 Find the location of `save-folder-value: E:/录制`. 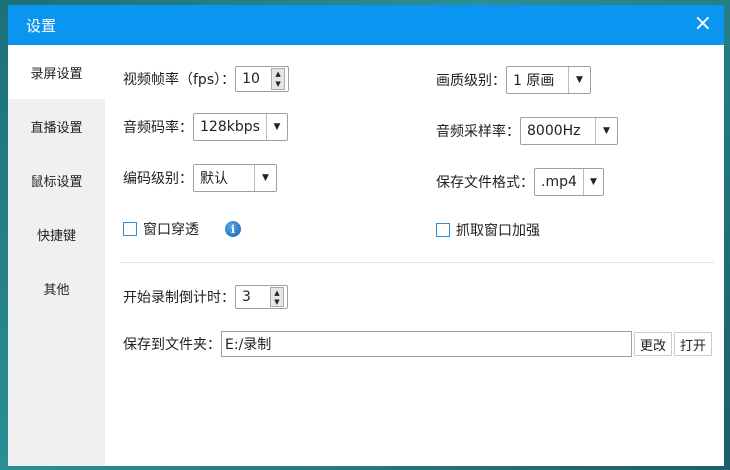

save-folder-value: E:/录制 is located at coordinates (248, 345).